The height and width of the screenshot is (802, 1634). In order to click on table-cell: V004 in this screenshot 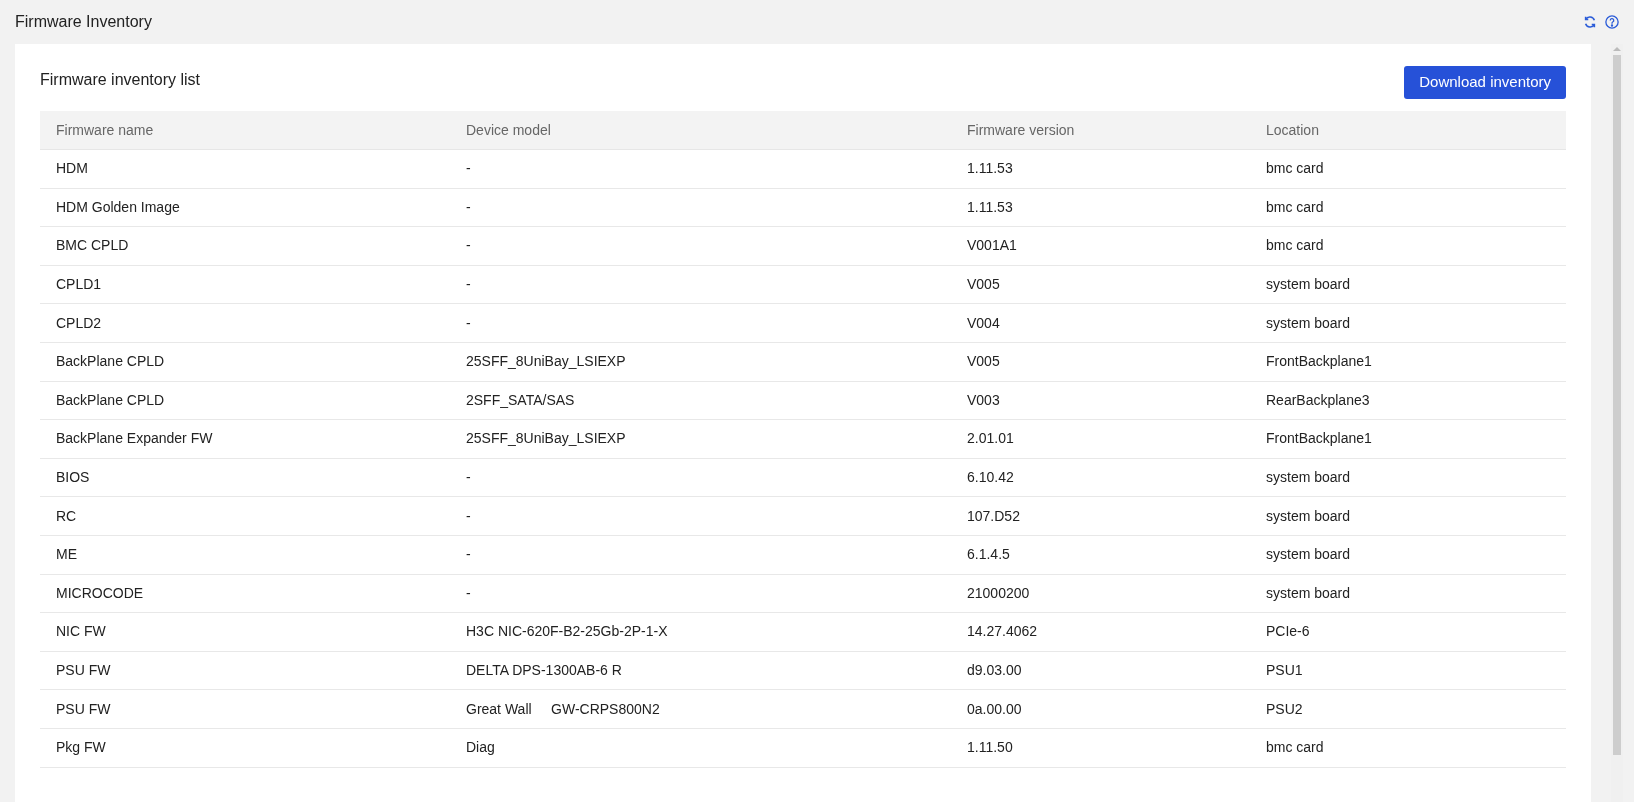, I will do `click(983, 322)`.